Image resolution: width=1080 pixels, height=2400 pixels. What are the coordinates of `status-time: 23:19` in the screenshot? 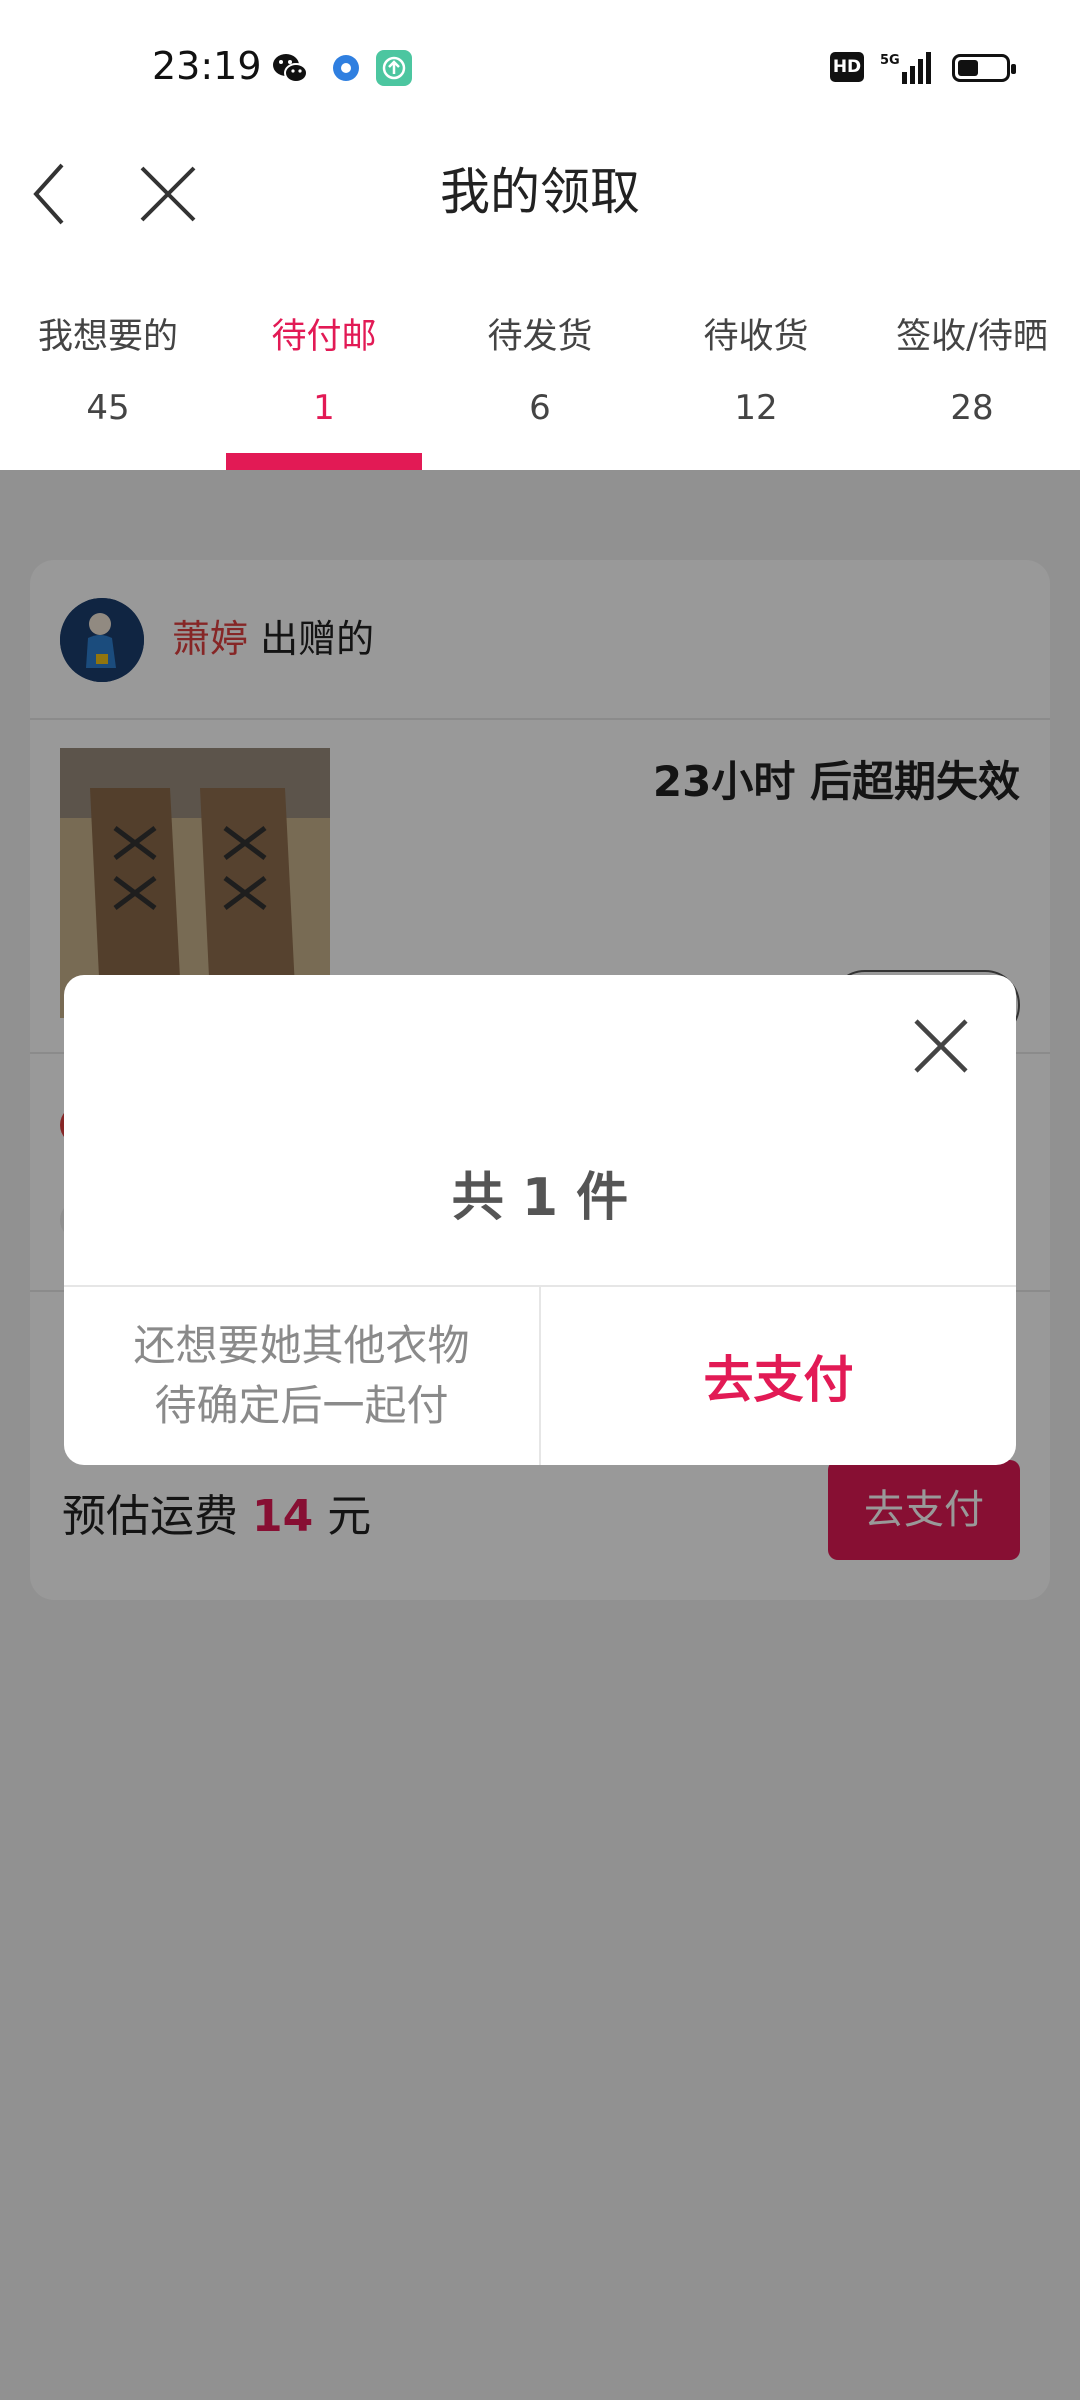 It's located at (207, 66).